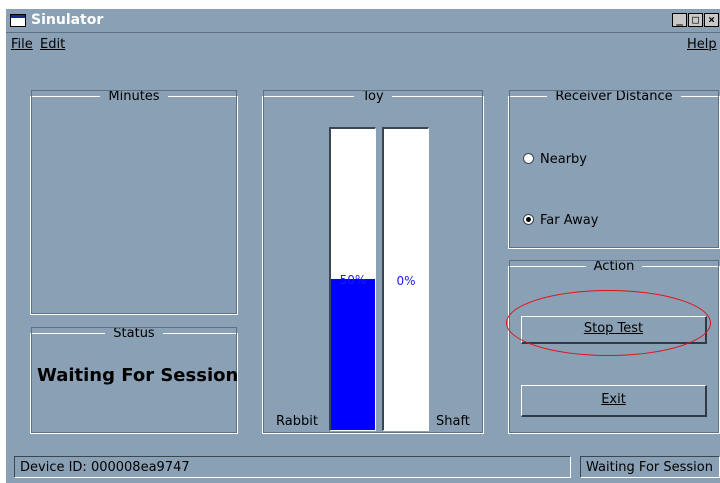 The image size is (720, 483). I want to click on receiver-distance-group: Receiver Distance Nearby Far Away, so click(614, 169).